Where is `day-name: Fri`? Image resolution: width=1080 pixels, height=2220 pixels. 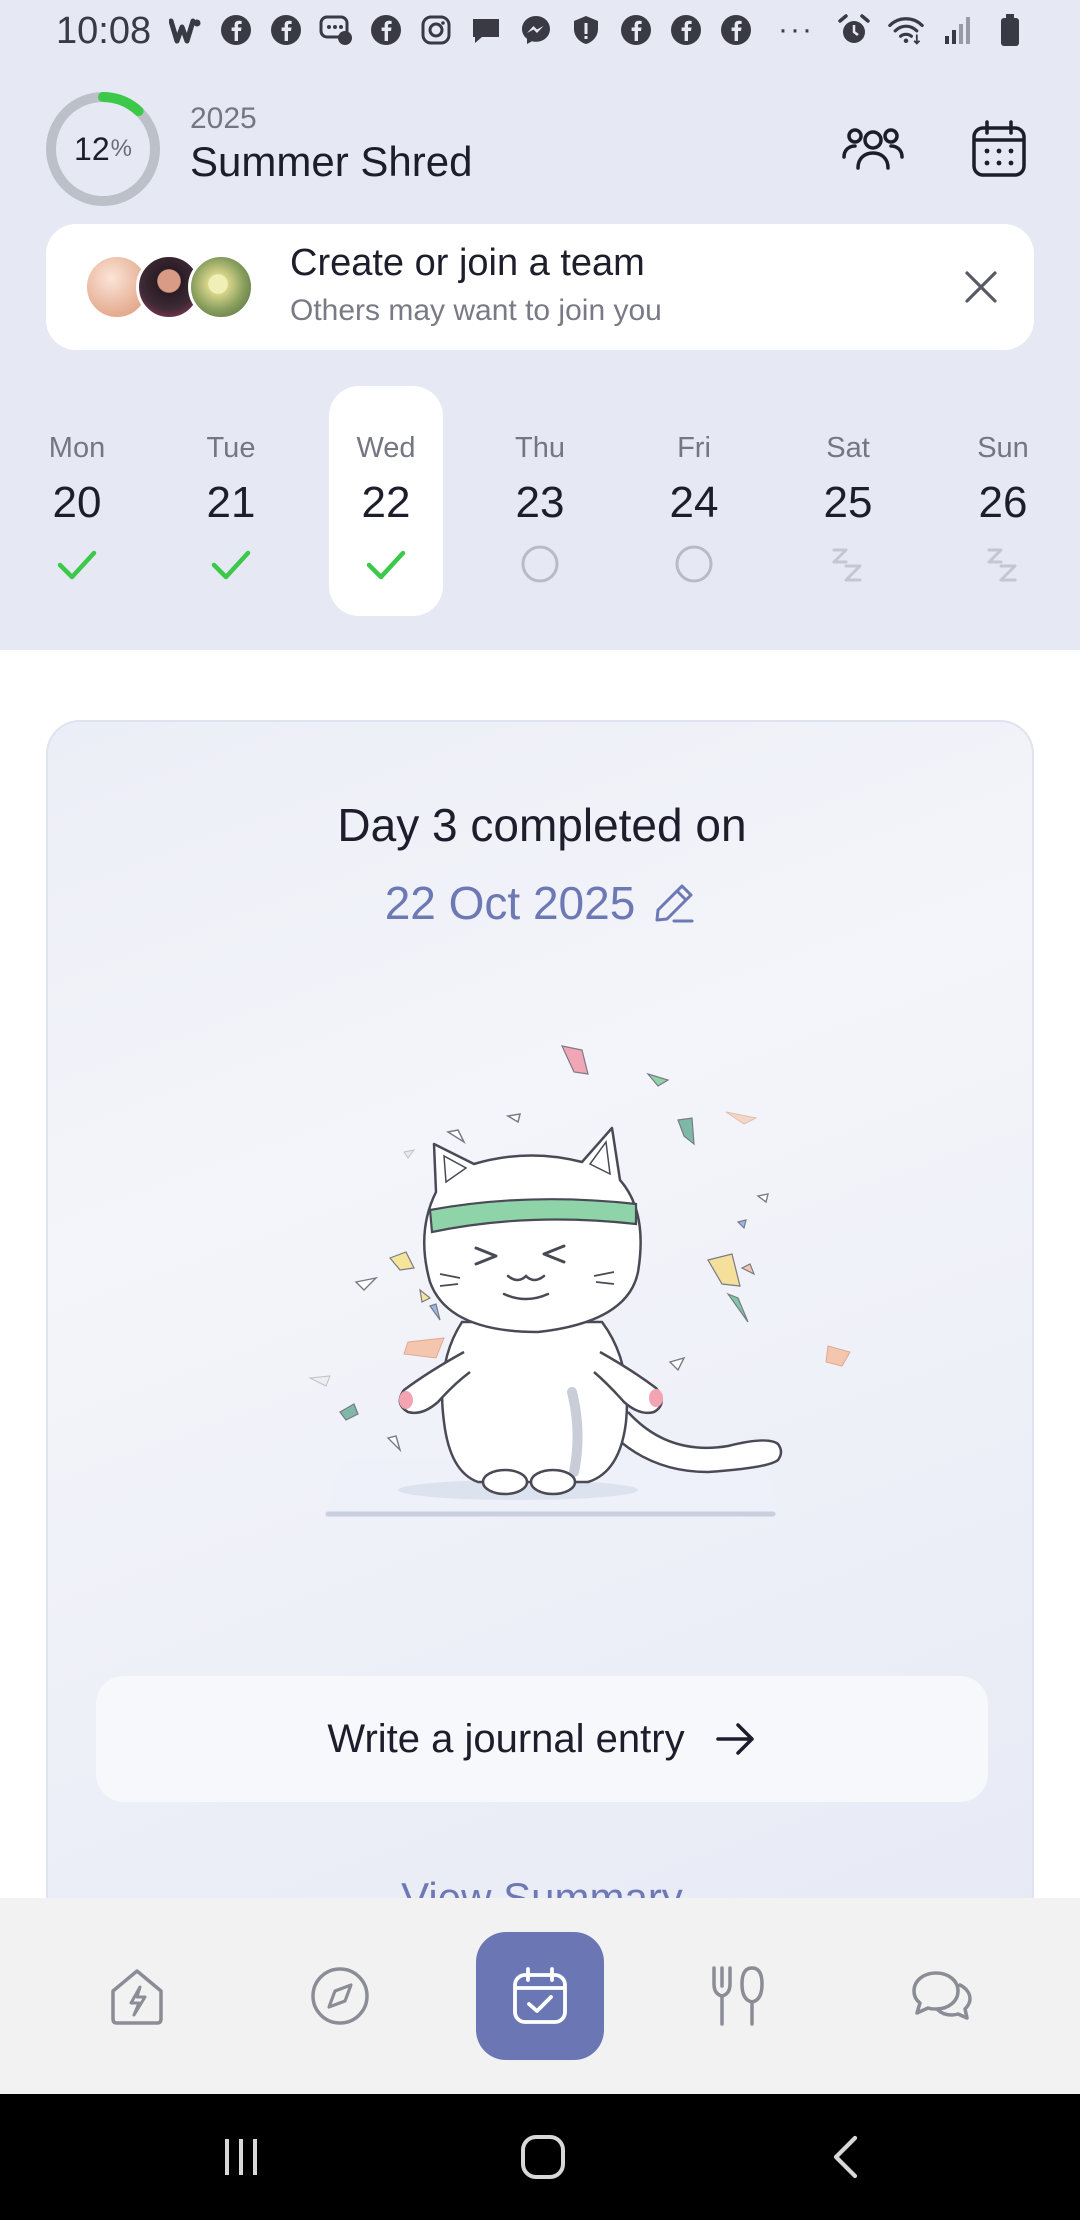
day-name: Fri is located at coordinates (694, 448).